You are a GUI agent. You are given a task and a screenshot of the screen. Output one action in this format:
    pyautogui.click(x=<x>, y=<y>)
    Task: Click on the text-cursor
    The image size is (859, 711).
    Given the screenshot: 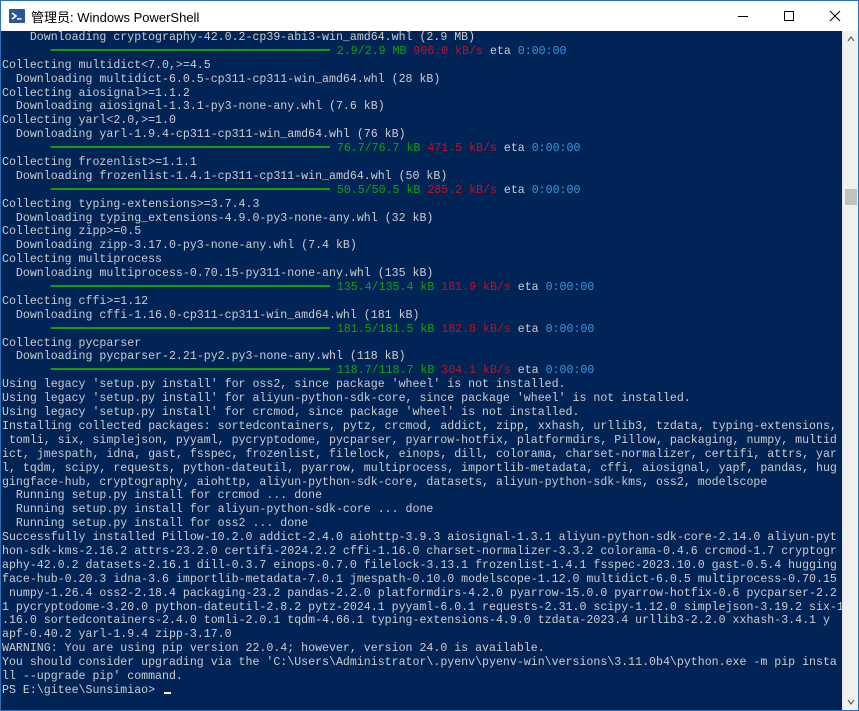 What is the action you would take?
    pyautogui.click(x=168, y=692)
    